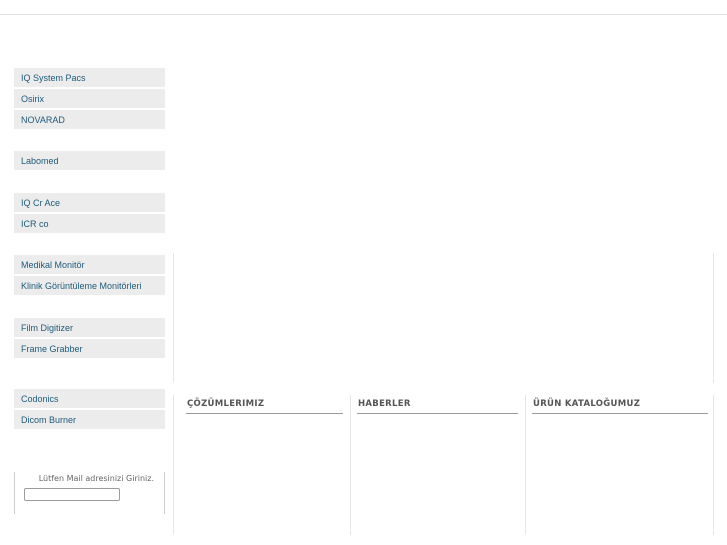 This screenshot has height=545, width=727. I want to click on section-underline-solutions, so click(264, 413).